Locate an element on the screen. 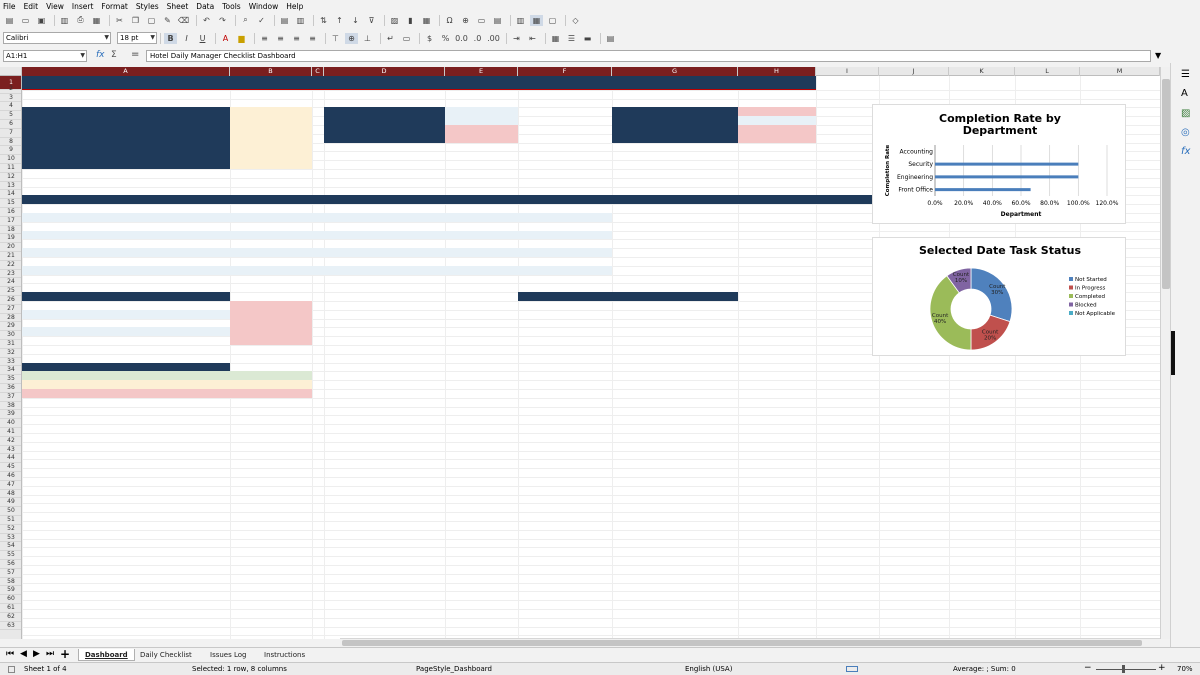 The image size is (1200, 675). currency-format-icon: $ is located at coordinates (429, 38).